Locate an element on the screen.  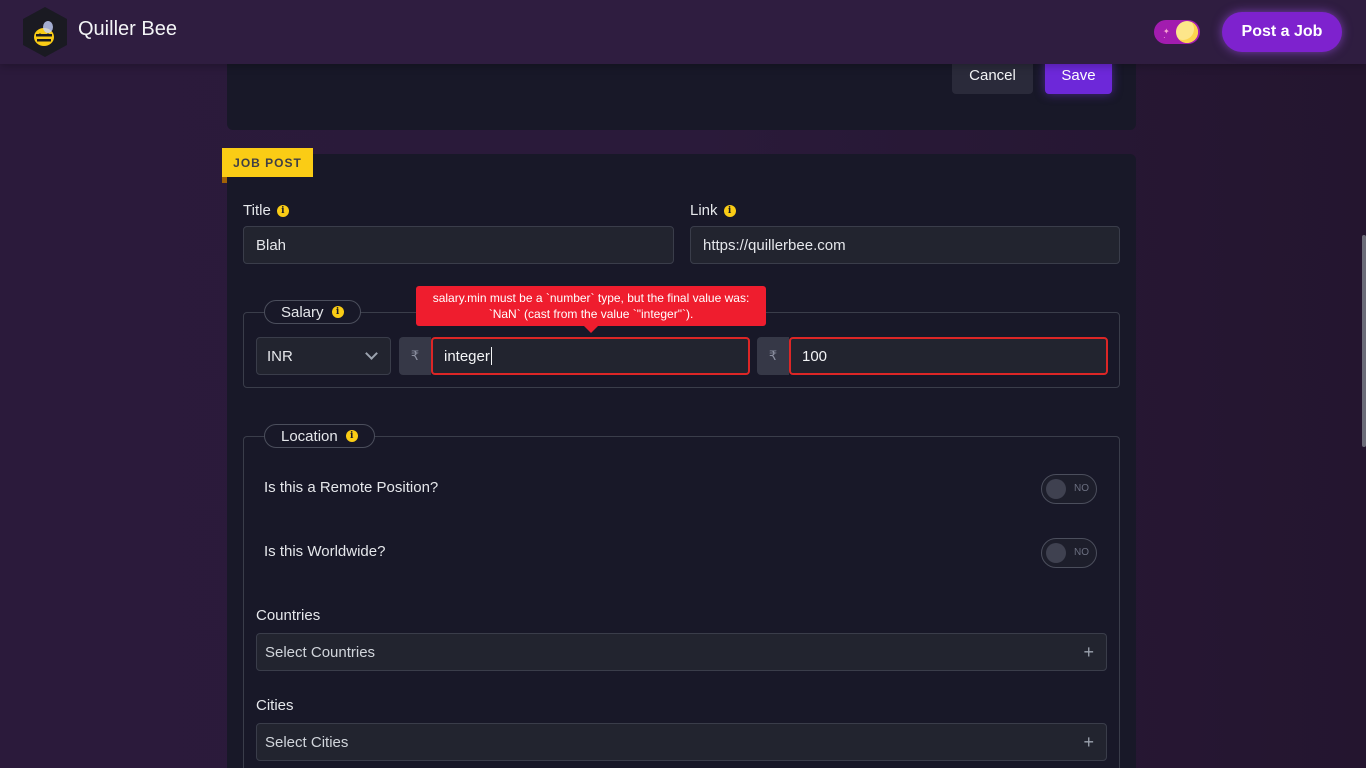
title-label-text: Title is located at coordinates (257, 210).